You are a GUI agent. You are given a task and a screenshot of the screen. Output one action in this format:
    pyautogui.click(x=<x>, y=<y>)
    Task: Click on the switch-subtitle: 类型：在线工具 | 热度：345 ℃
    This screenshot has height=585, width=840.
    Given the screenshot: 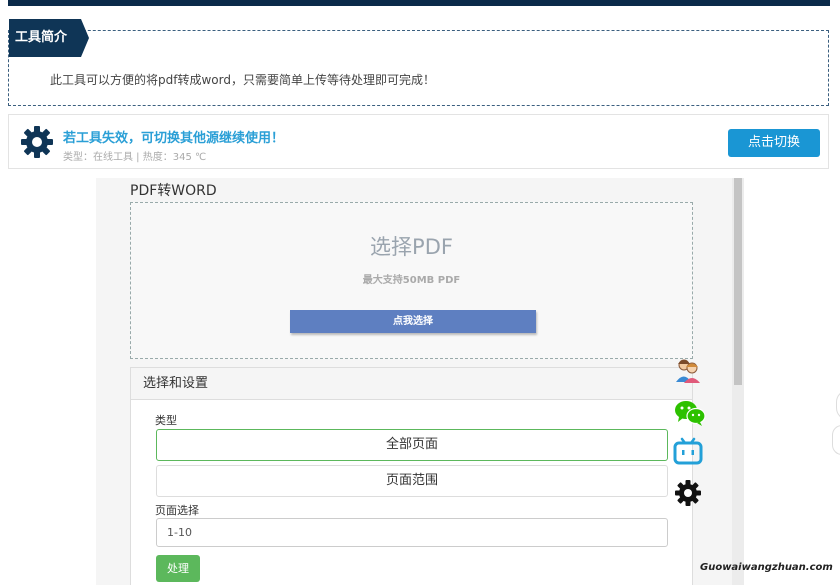 What is the action you would take?
    pyautogui.click(x=135, y=157)
    